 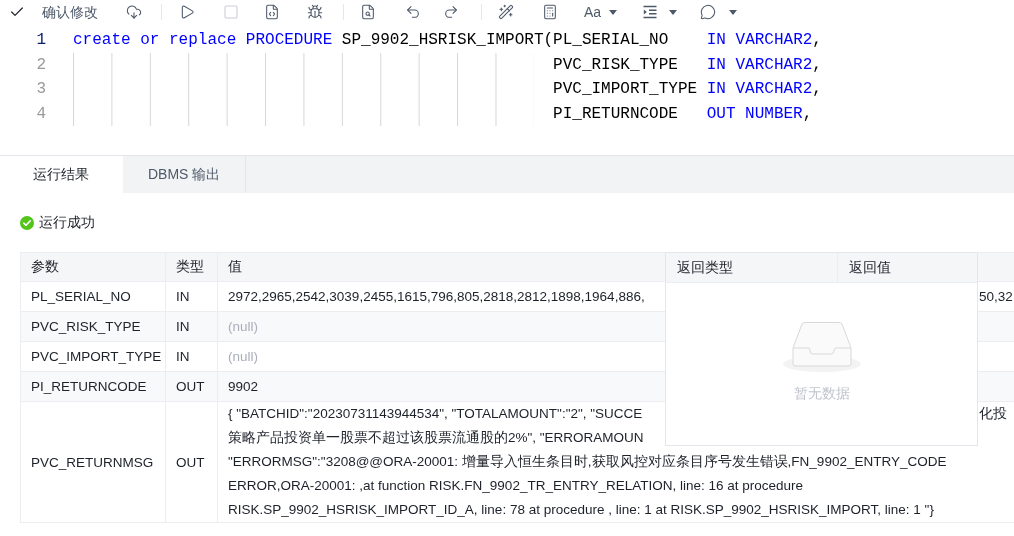 What do you see at coordinates (451, 12) in the screenshot?
I see `redo-icon` at bounding box center [451, 12].